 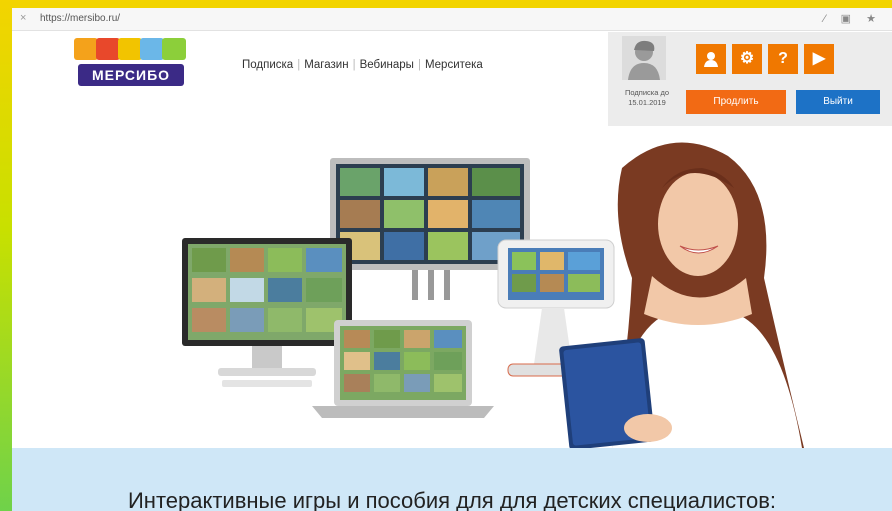 What do you see at coordinates (647, 92) in the screenshot?
I see `subscription-label: Подписка до` at bounding box center [647, 92].